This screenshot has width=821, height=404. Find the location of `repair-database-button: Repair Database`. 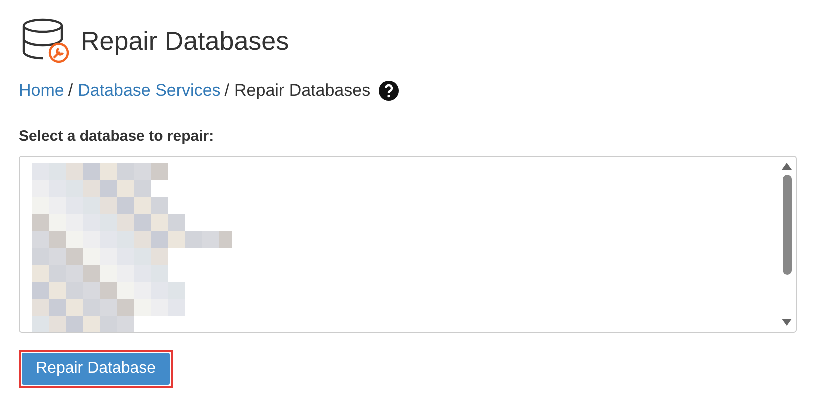

repair-database-button: Repair Database is located at coordinates (96, 369).